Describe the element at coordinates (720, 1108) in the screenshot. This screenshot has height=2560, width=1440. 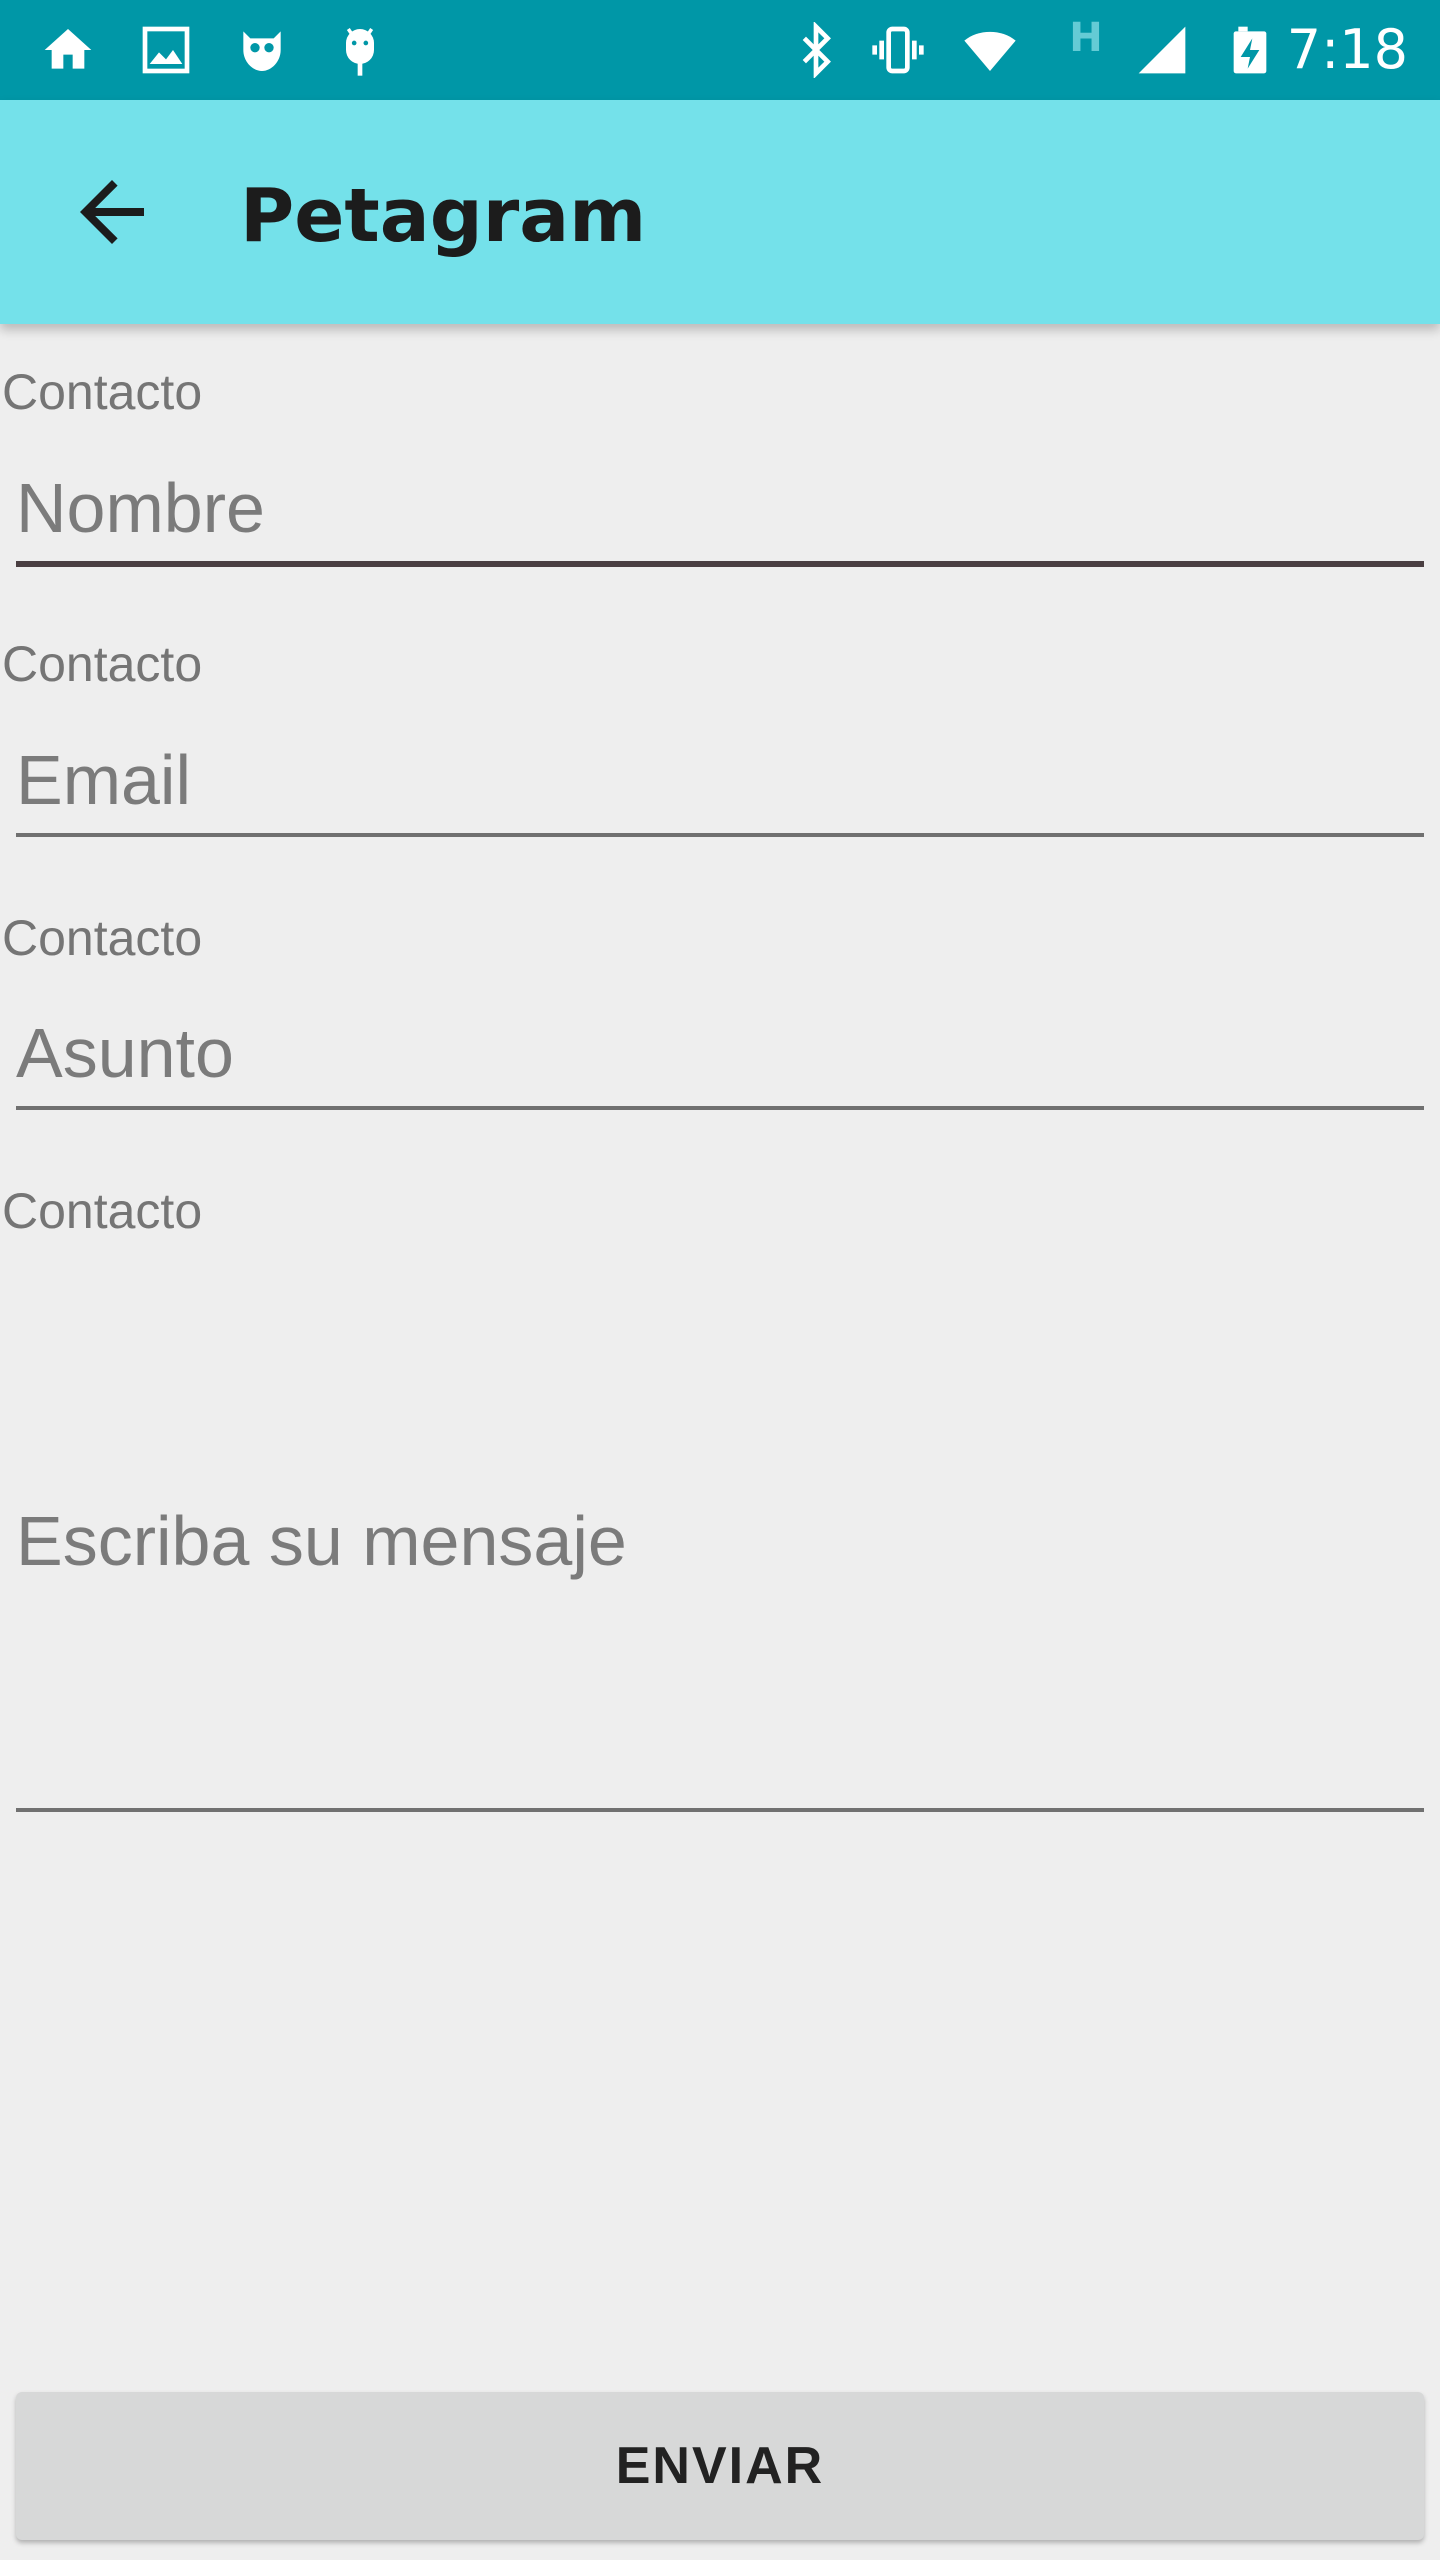
I see `subject-input-underline` at that location.